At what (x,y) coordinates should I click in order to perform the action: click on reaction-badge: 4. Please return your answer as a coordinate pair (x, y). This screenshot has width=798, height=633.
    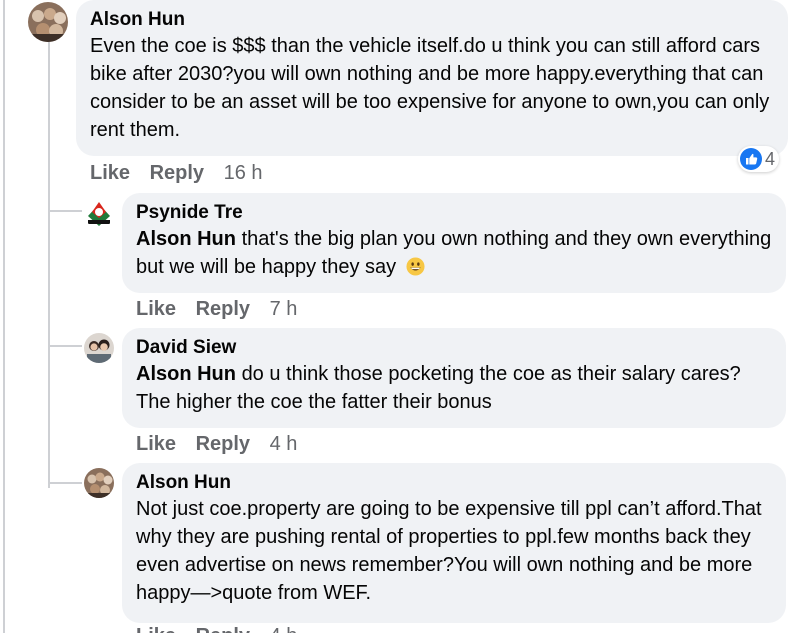
    Looking at the image, I should click on (759, 159).